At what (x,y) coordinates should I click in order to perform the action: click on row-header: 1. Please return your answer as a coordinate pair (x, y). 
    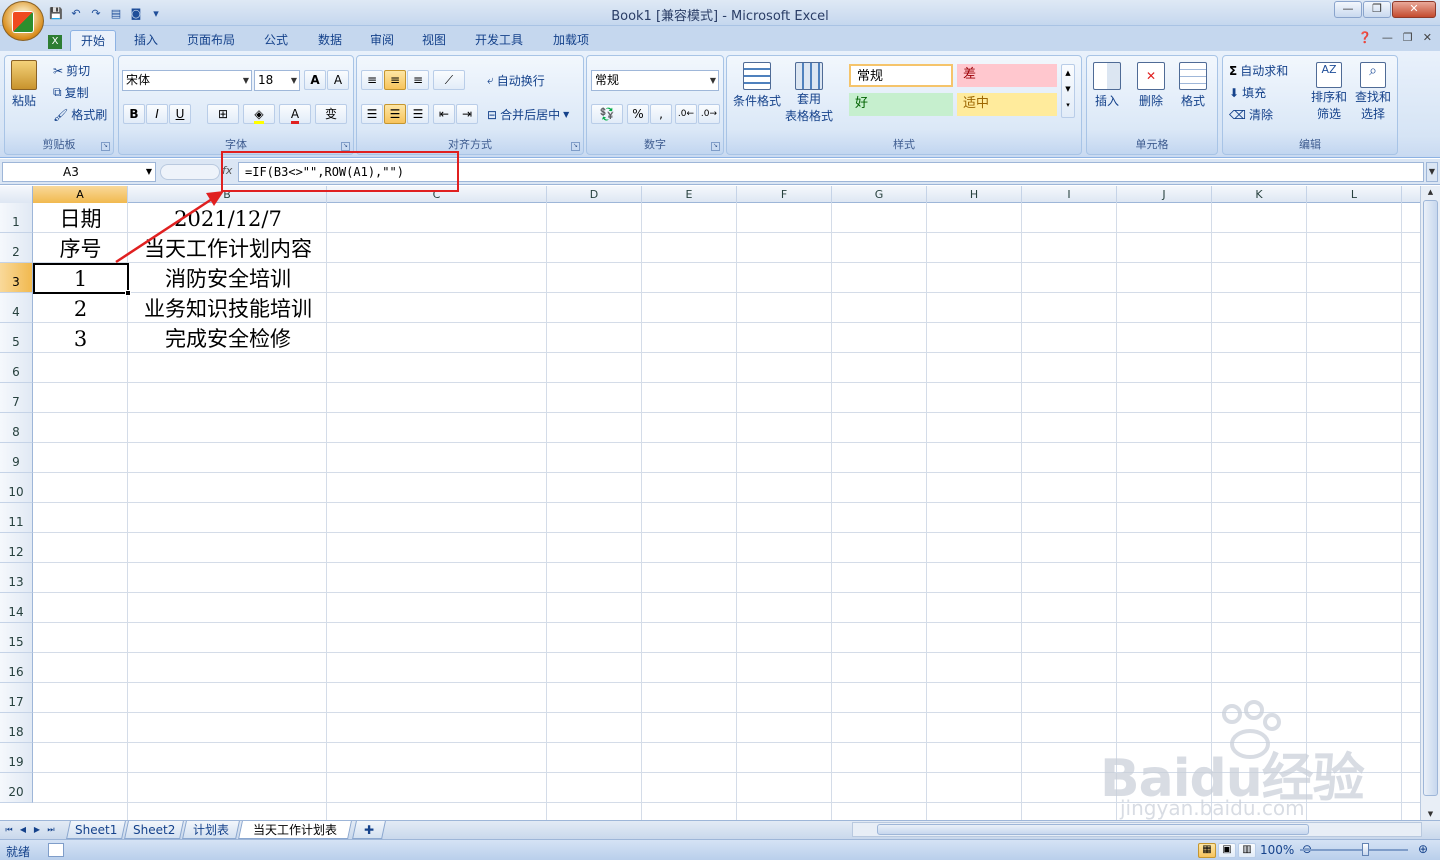
    Looking at the image, I should click on (16, 218).